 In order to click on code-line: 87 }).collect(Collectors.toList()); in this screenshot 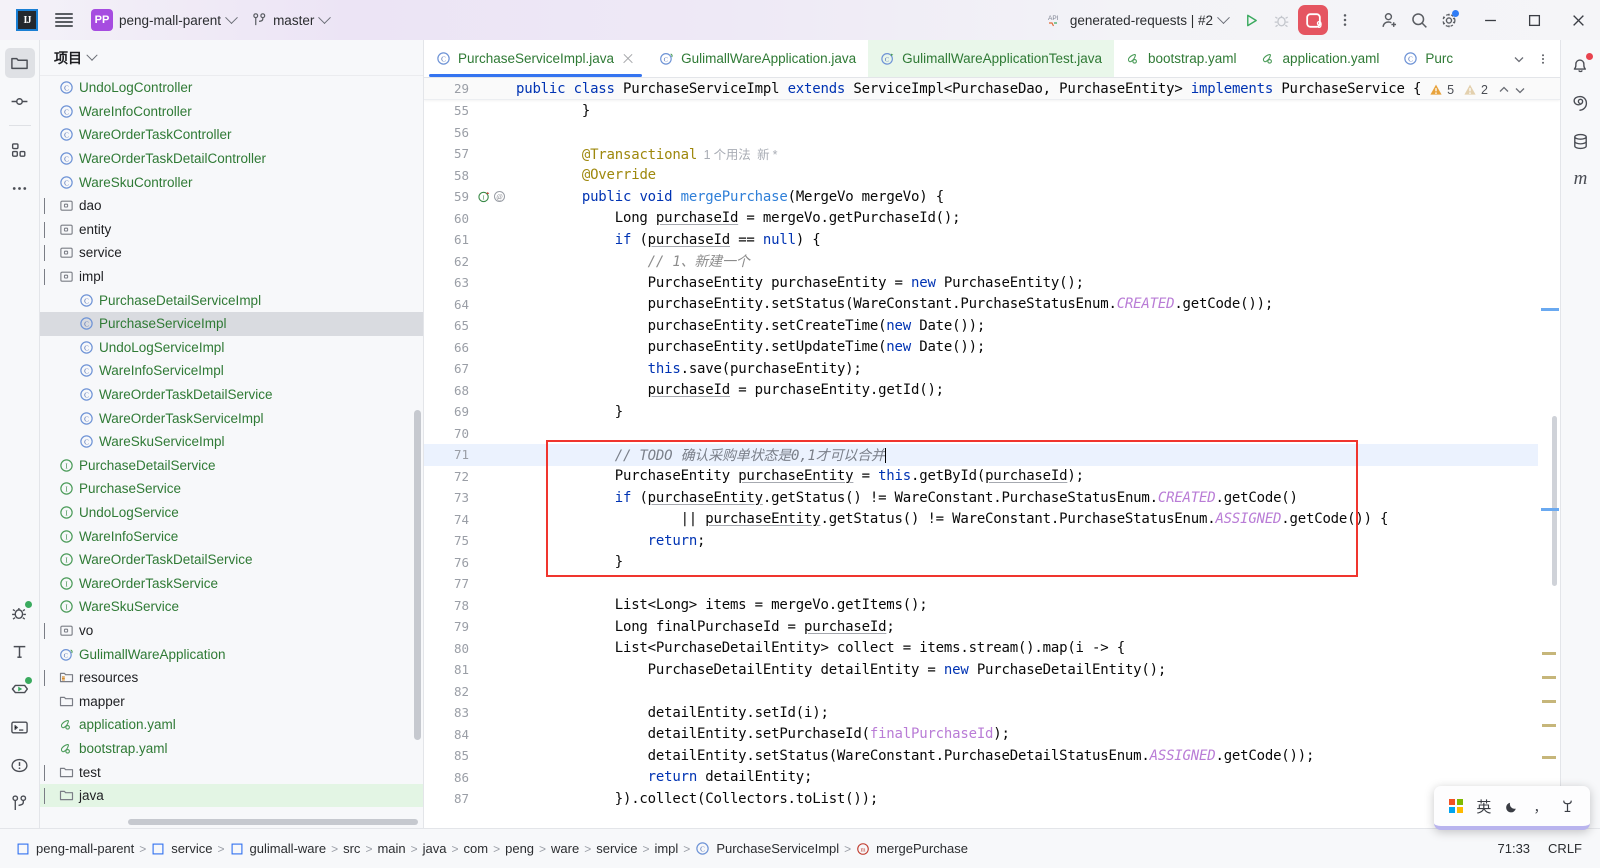, I will do `click(992, 799)`.